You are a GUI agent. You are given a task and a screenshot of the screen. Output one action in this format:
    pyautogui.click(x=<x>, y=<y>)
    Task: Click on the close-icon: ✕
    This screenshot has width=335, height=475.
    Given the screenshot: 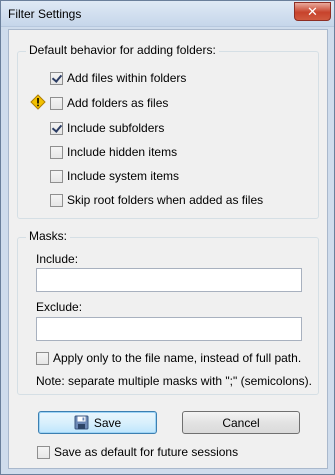 What is the action you would take?
    pyautogui.click(x=312, y=11)
    